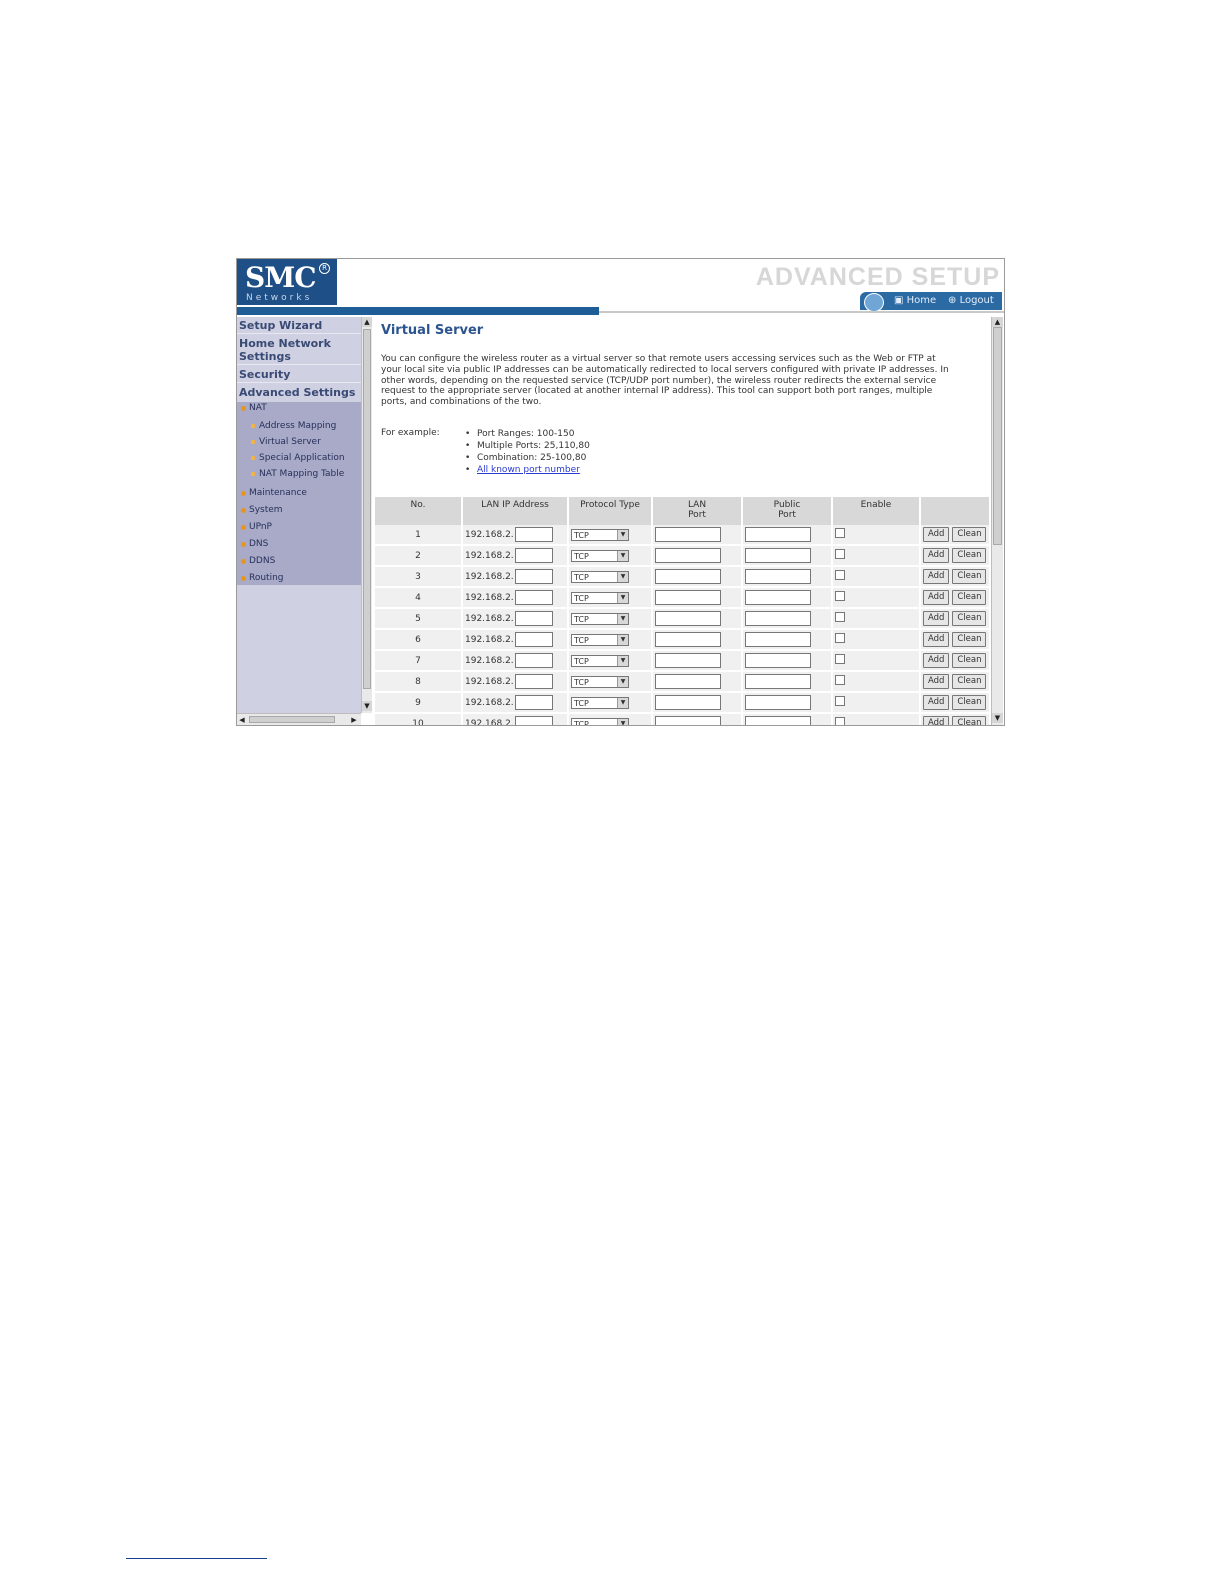  Describe the element at coordinates (258, 408) in the screenshot. I see `submenu-item-nat: NAT` at that location.